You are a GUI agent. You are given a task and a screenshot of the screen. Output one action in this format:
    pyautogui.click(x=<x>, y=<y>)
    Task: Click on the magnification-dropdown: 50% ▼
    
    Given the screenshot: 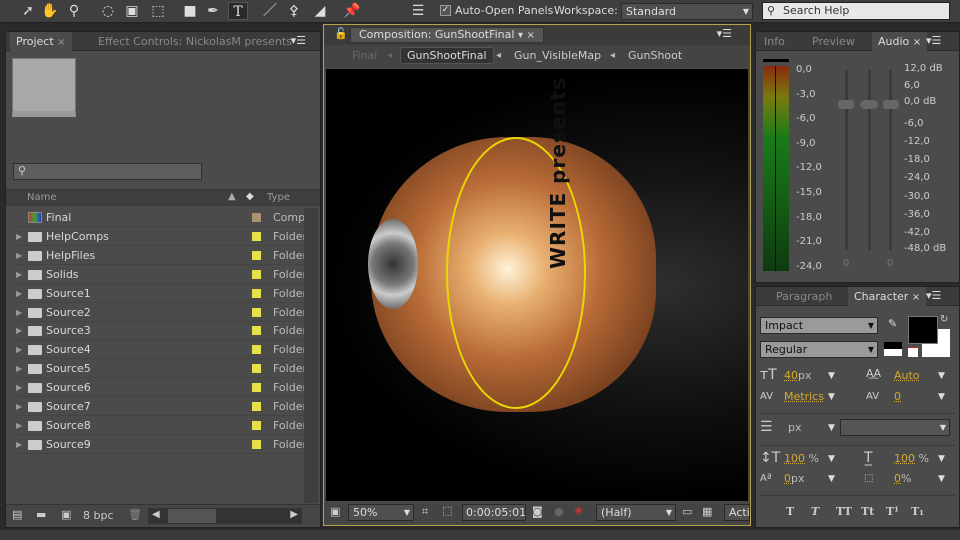 What is the action you would take?
    pyautogui.click(x=381, y=512)
    